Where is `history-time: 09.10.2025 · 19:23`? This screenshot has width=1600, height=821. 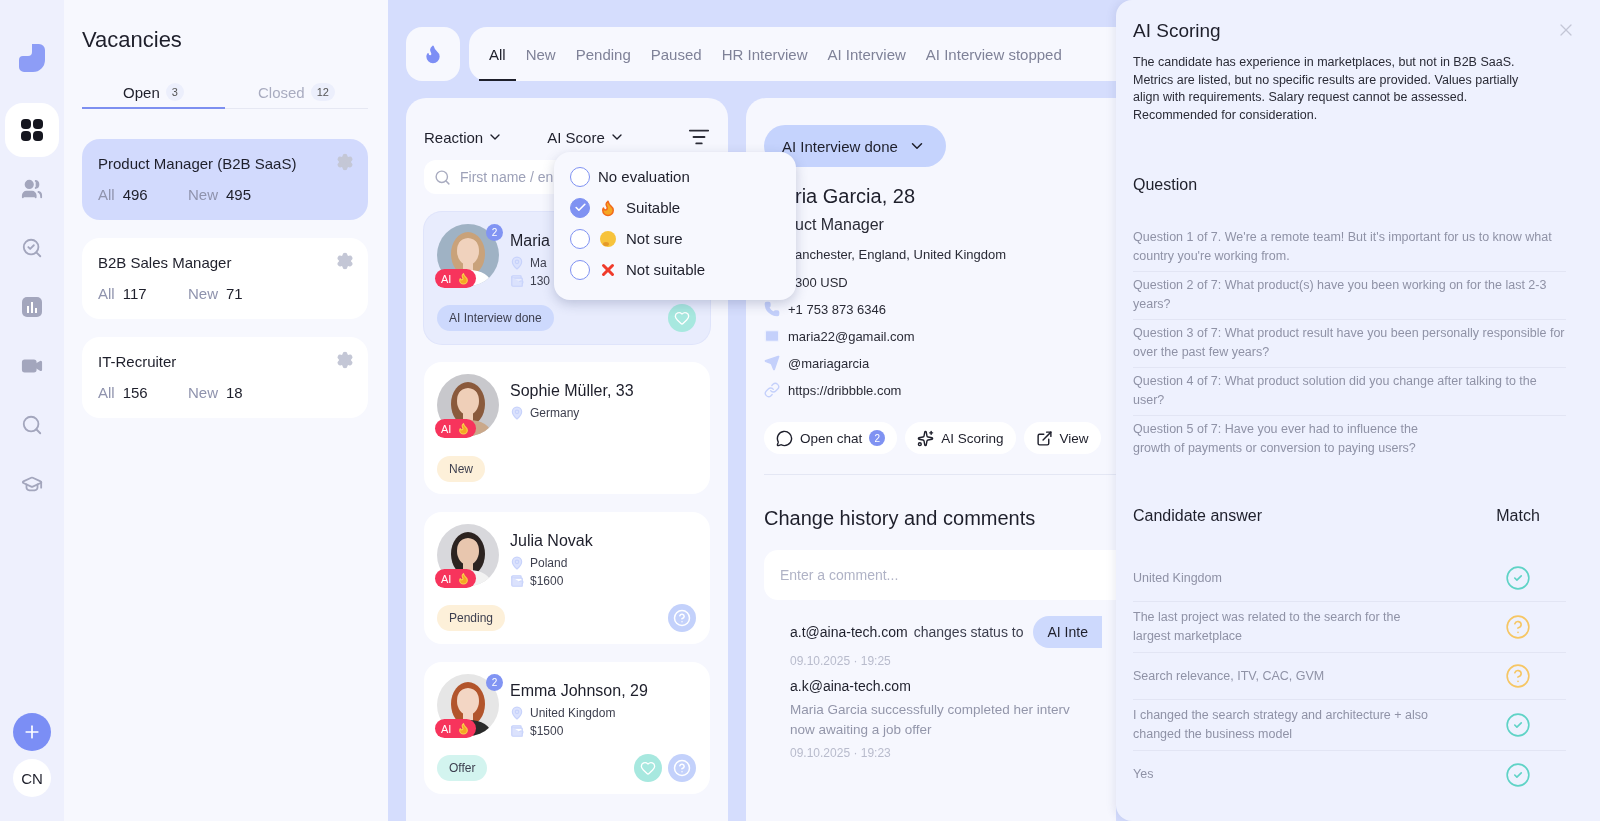
history-time: 09.10.2025 · 19:23 is located at coordinates (841, 753).